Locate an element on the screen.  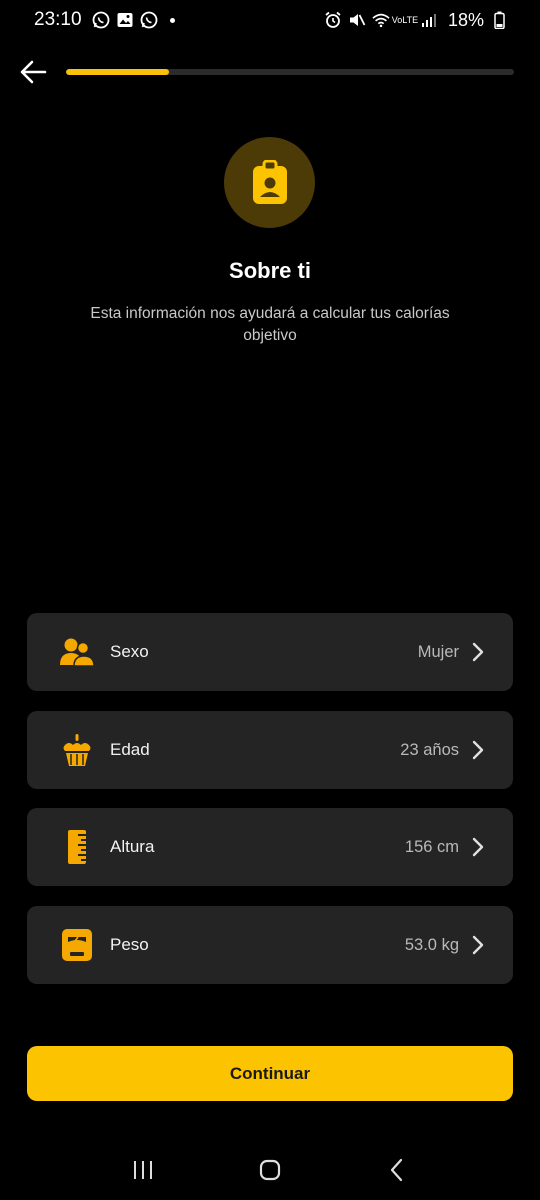
continue-button: Continuar is located at coordinates (270, 1073).